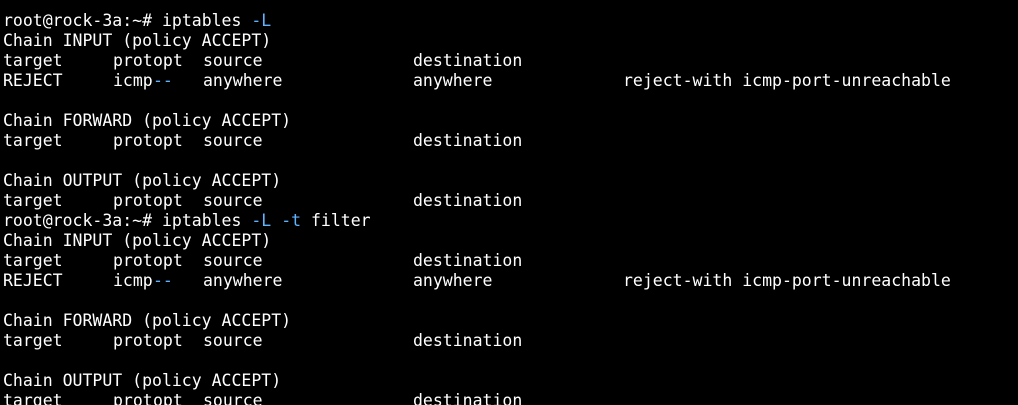 The height and width of the screenshot is (405, 1018). I want to click on command-argument: filter, so click(341, 220).